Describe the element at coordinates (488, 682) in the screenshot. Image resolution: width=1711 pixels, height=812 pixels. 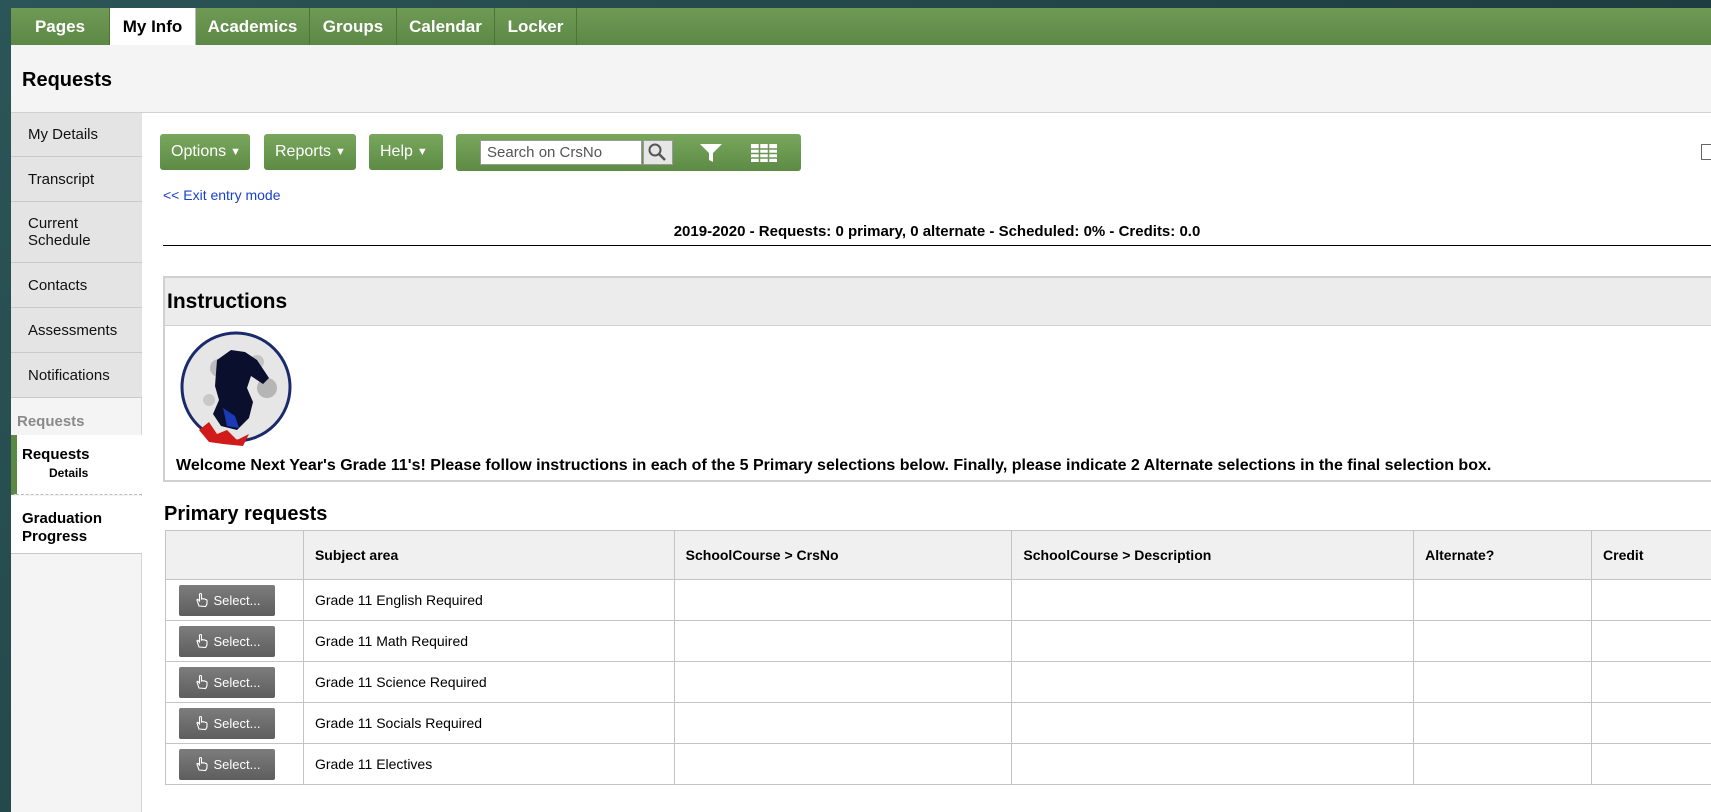
I see `subject-area-cell: Grade 11 Science Required` at that location.